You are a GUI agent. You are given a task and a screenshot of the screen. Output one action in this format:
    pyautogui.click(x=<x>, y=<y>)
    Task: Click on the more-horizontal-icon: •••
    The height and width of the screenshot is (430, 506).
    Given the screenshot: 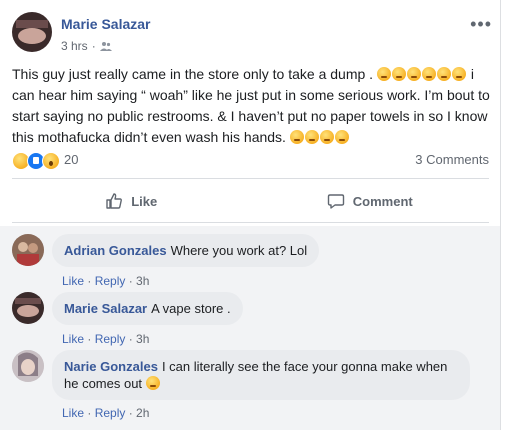 What is the action you would take?
    pyautogui.click(x=481, y=24)
    